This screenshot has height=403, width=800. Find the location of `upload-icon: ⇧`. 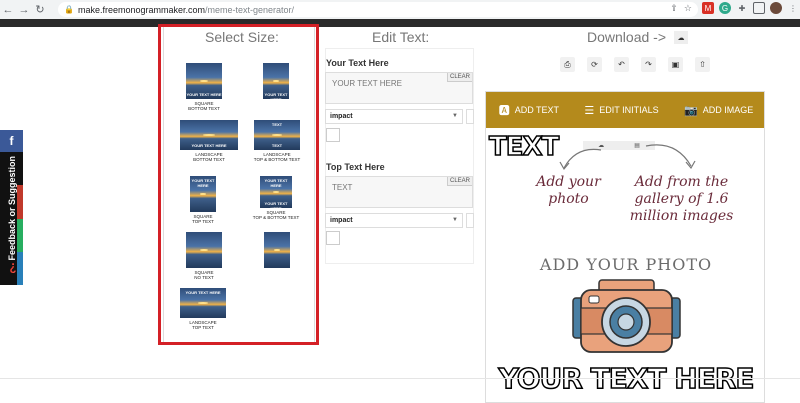

upload-icon: ⇧ is located at coordinates (702, 64).